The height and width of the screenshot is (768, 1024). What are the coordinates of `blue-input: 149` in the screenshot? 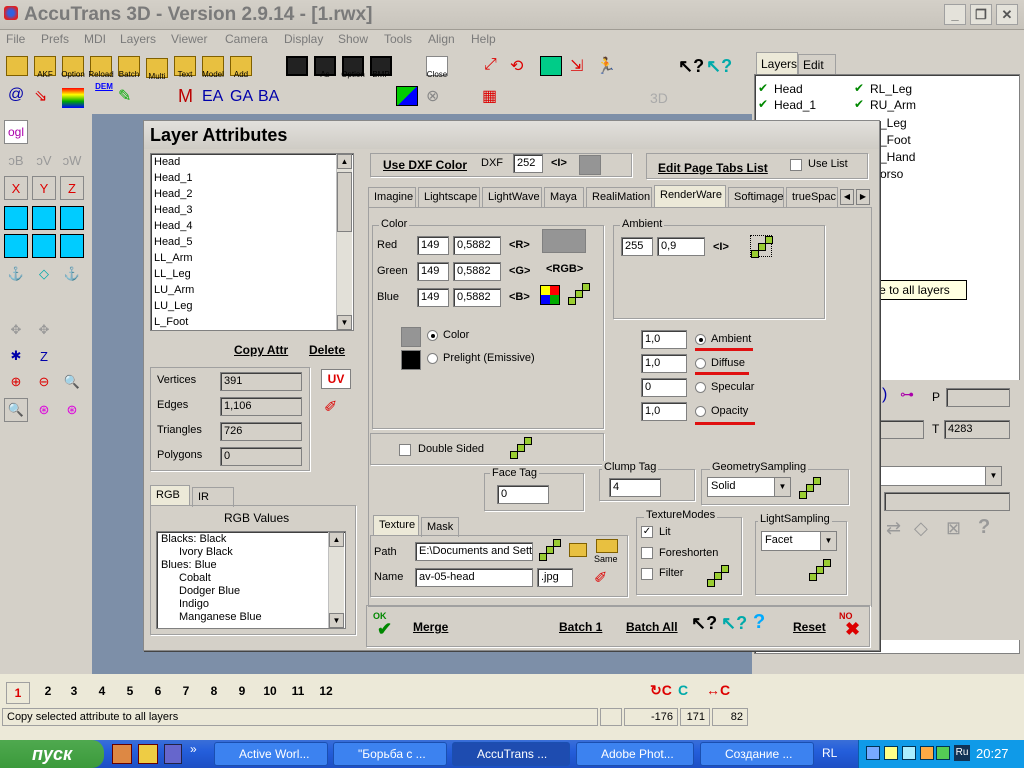 It's located at (433, 297).